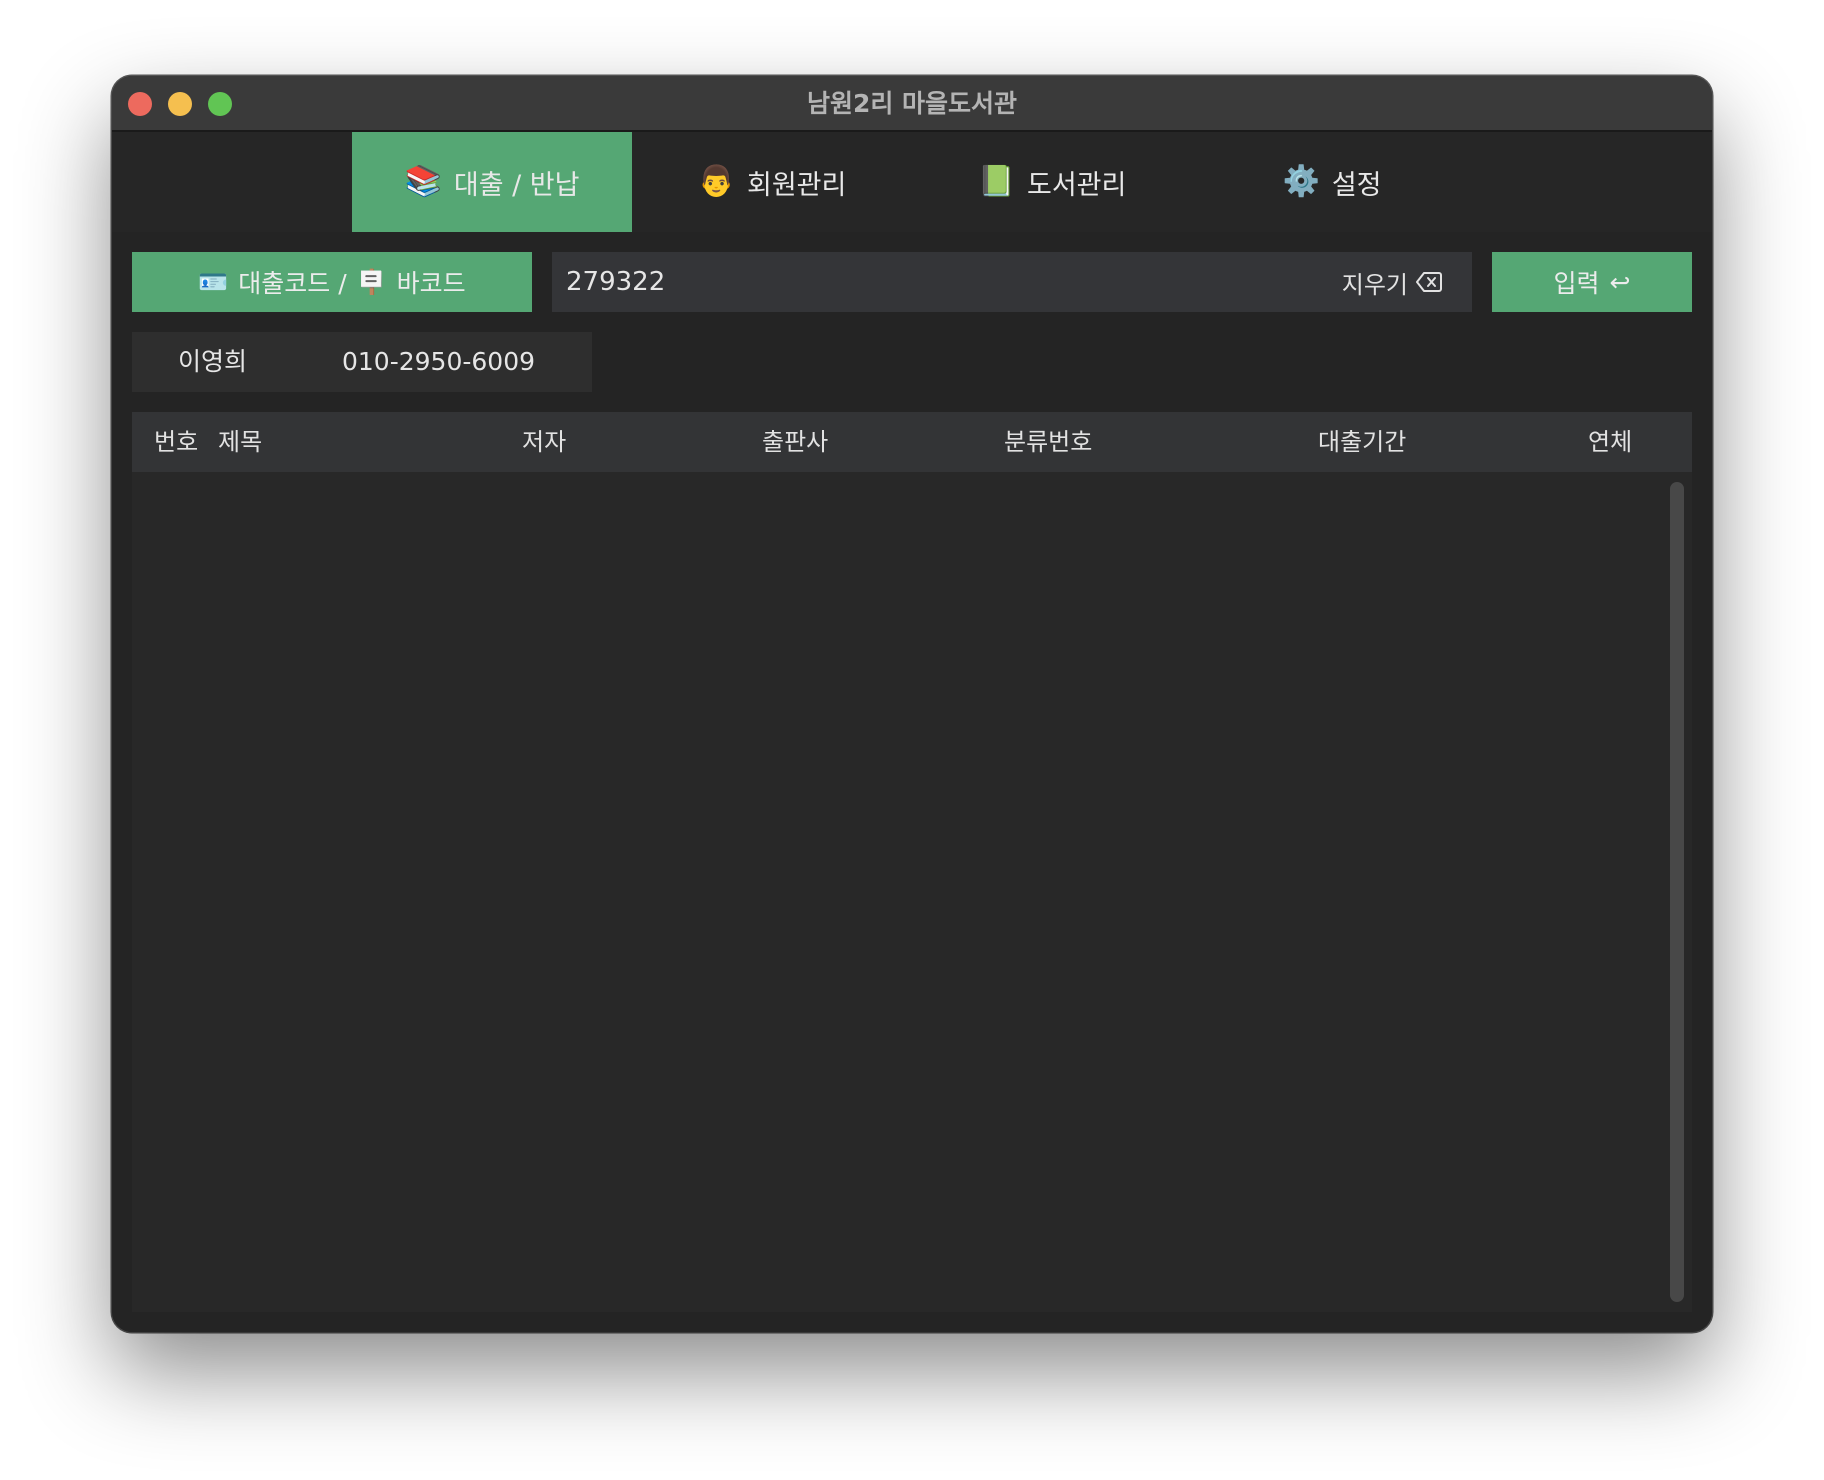 The width and height of the screenshot is (1824, 1480). What do you see at coordinates (423, 181) in the screenshot?
I see `books-icon: 📚` at bounding box center [423, 181].